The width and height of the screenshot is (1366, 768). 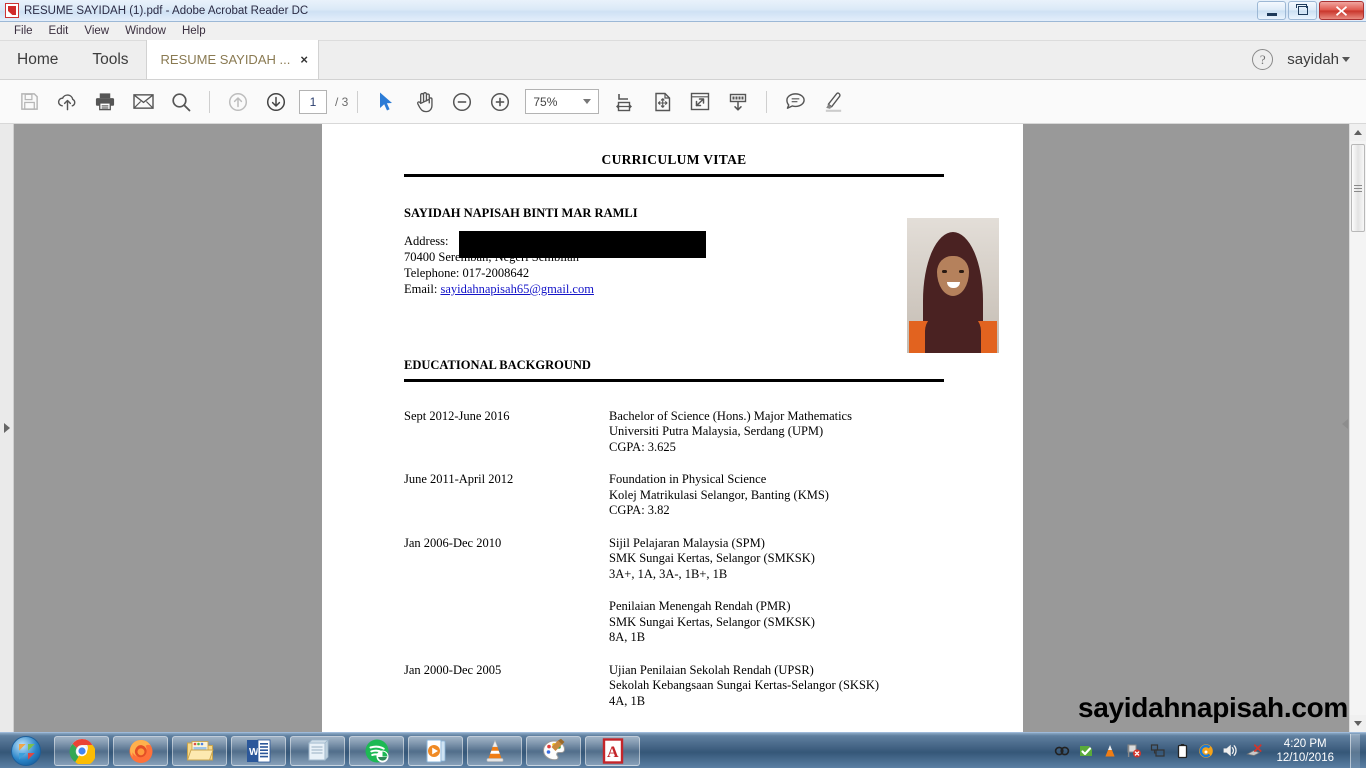 I want to click on scroll-up-button, so click(x=1358, y=132).